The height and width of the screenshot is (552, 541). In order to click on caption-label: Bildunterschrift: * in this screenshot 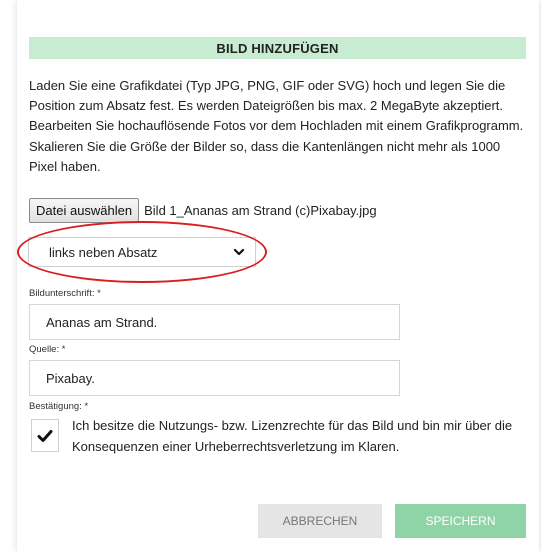, I will do `click(65, 293)`.